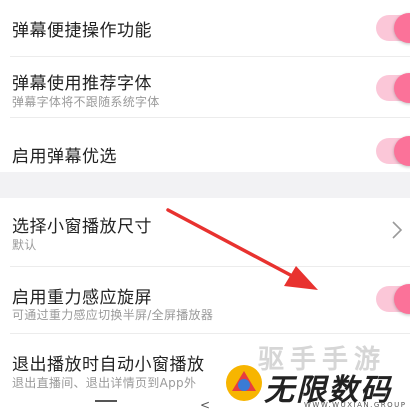 The width and height of the screenshot is (410, 411). What do you see at coordinates (104, 383) in the screenshot?
I see `setting-subtitle: 退出直播间、退出详情页到App外` at bounding box center [104, 383].